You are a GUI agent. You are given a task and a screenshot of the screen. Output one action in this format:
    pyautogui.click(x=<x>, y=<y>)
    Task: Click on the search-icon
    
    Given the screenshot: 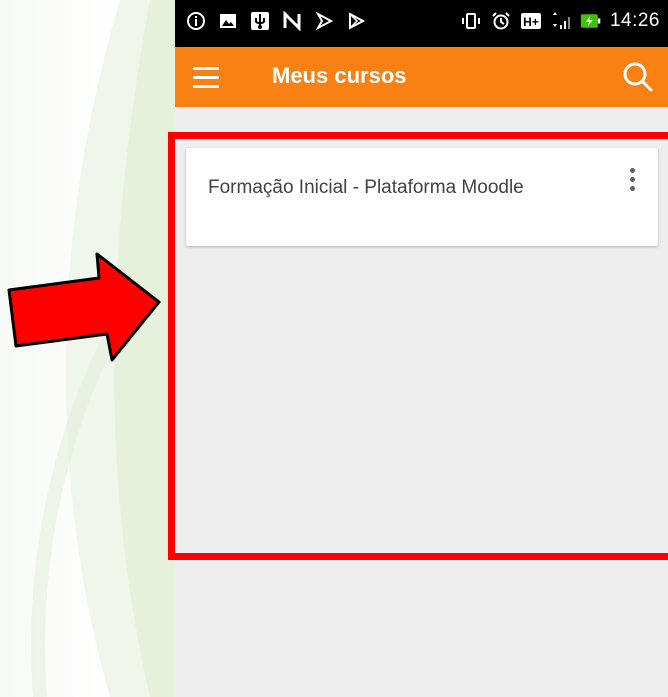 What is the action you would take?
    pyautogui.click(x=638, y=77)
    